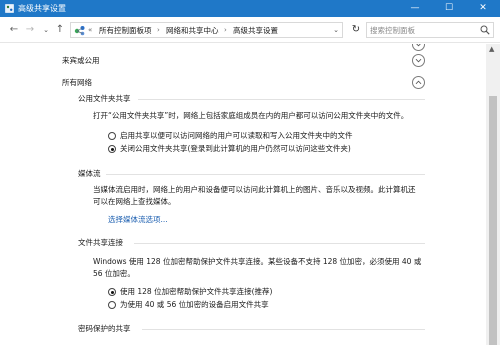 This screenshot has width=500, height=345. What do you see at coordinates (79, 31) in the screenshot?
I see `control-panel-icon` at bounding box center [79, 31].